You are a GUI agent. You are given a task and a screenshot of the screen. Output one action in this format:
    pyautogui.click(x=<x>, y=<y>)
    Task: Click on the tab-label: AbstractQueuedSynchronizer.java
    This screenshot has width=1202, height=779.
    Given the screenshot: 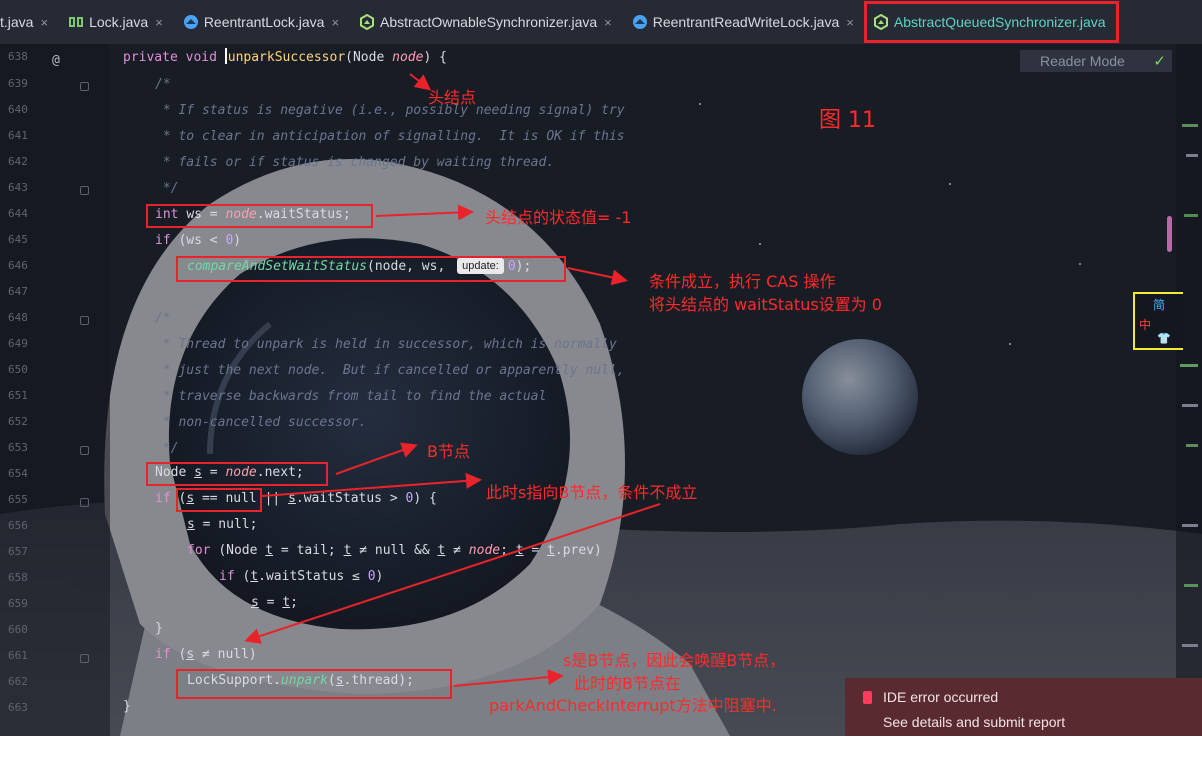 What is the action you would take?
    pyautogui.click(x=999, y=22)
    